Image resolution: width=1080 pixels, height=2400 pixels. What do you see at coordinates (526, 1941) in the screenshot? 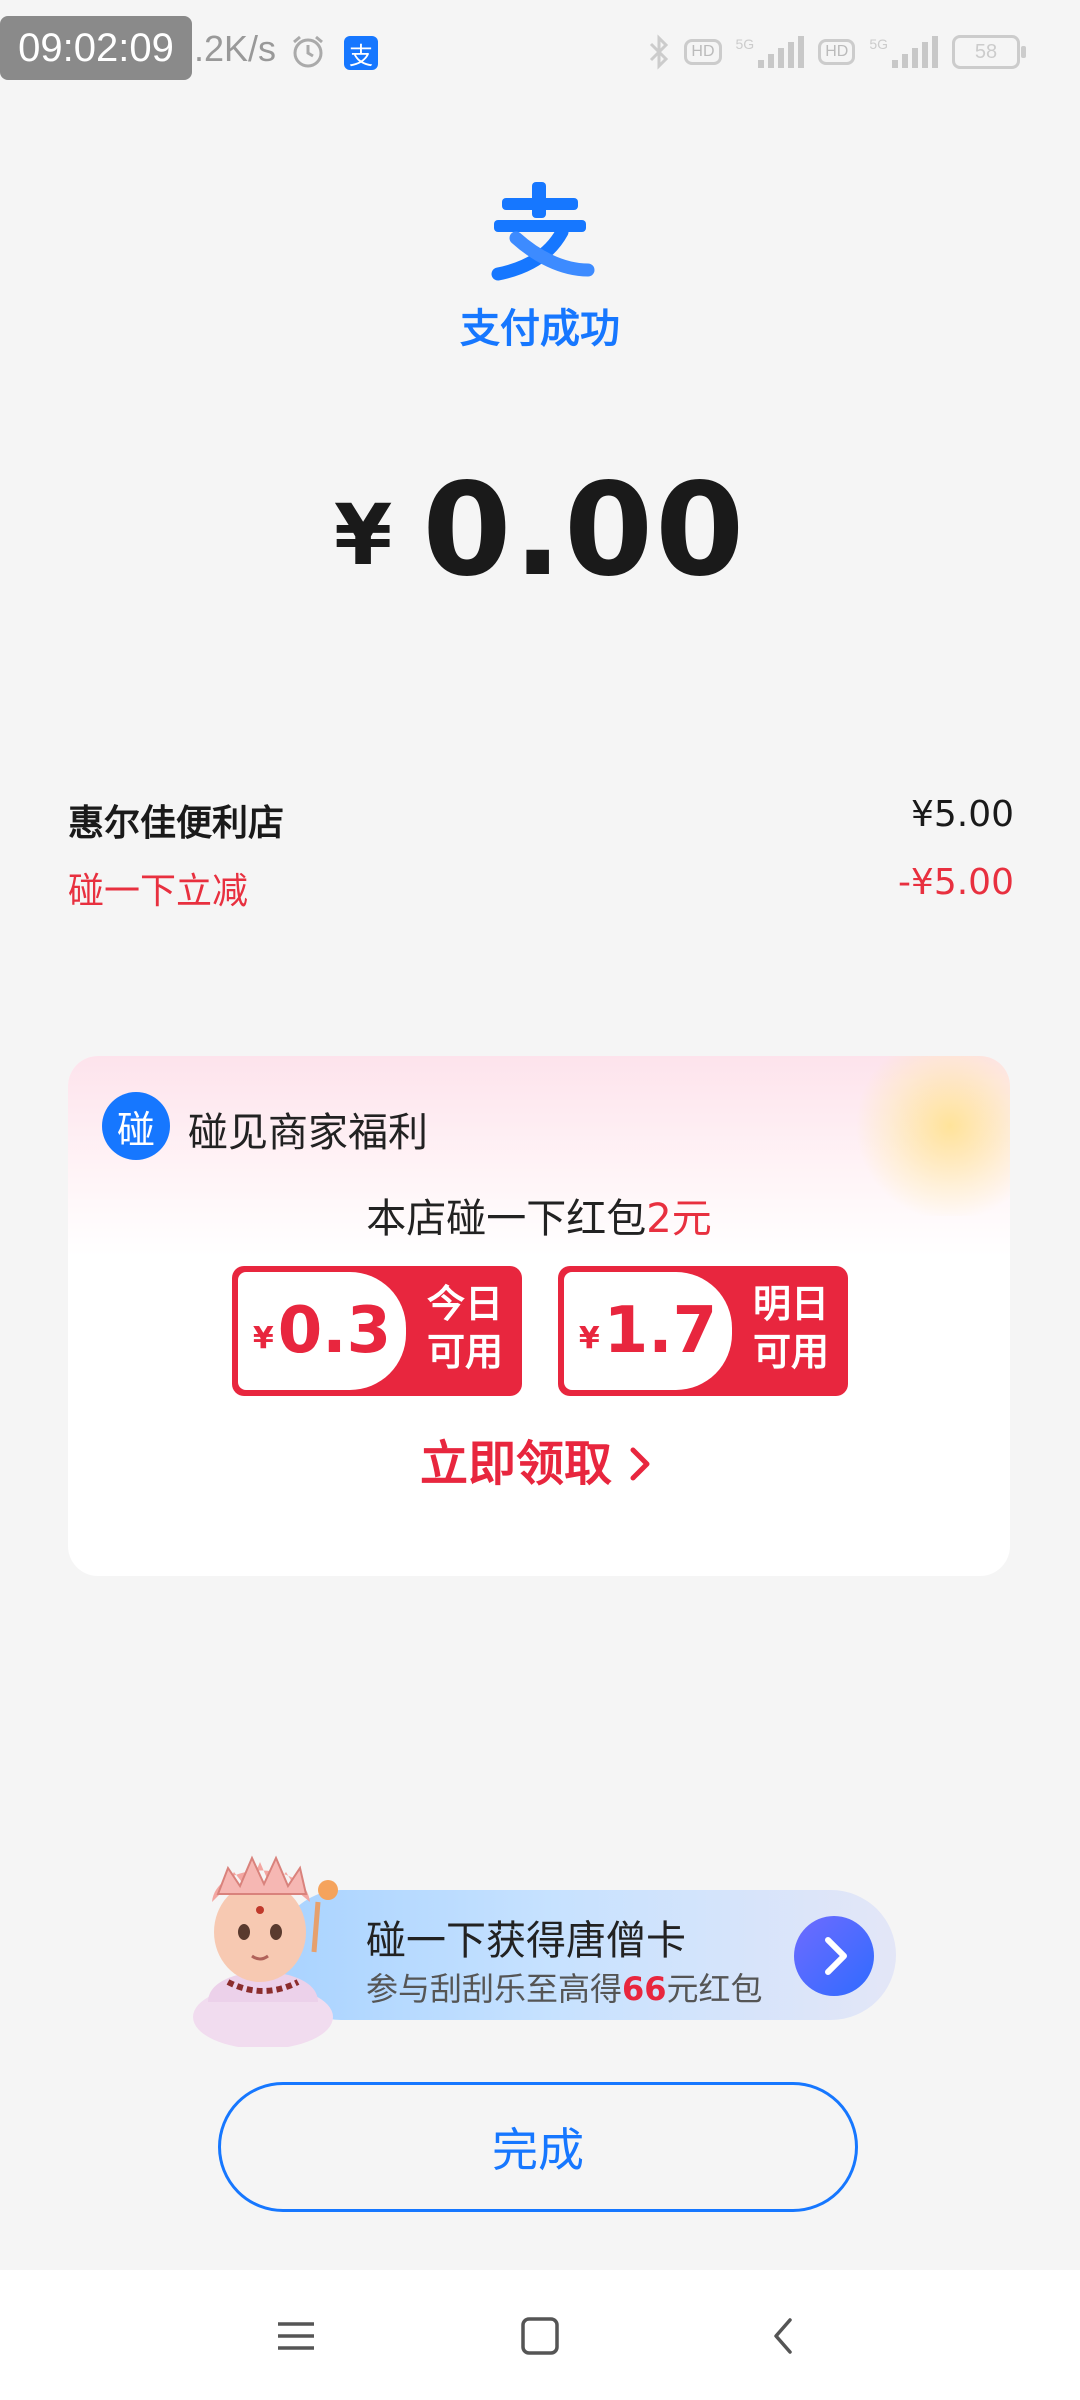
I see `promo-title: 碰一下获得唐僧卡` at bounding box center [526, 1941].